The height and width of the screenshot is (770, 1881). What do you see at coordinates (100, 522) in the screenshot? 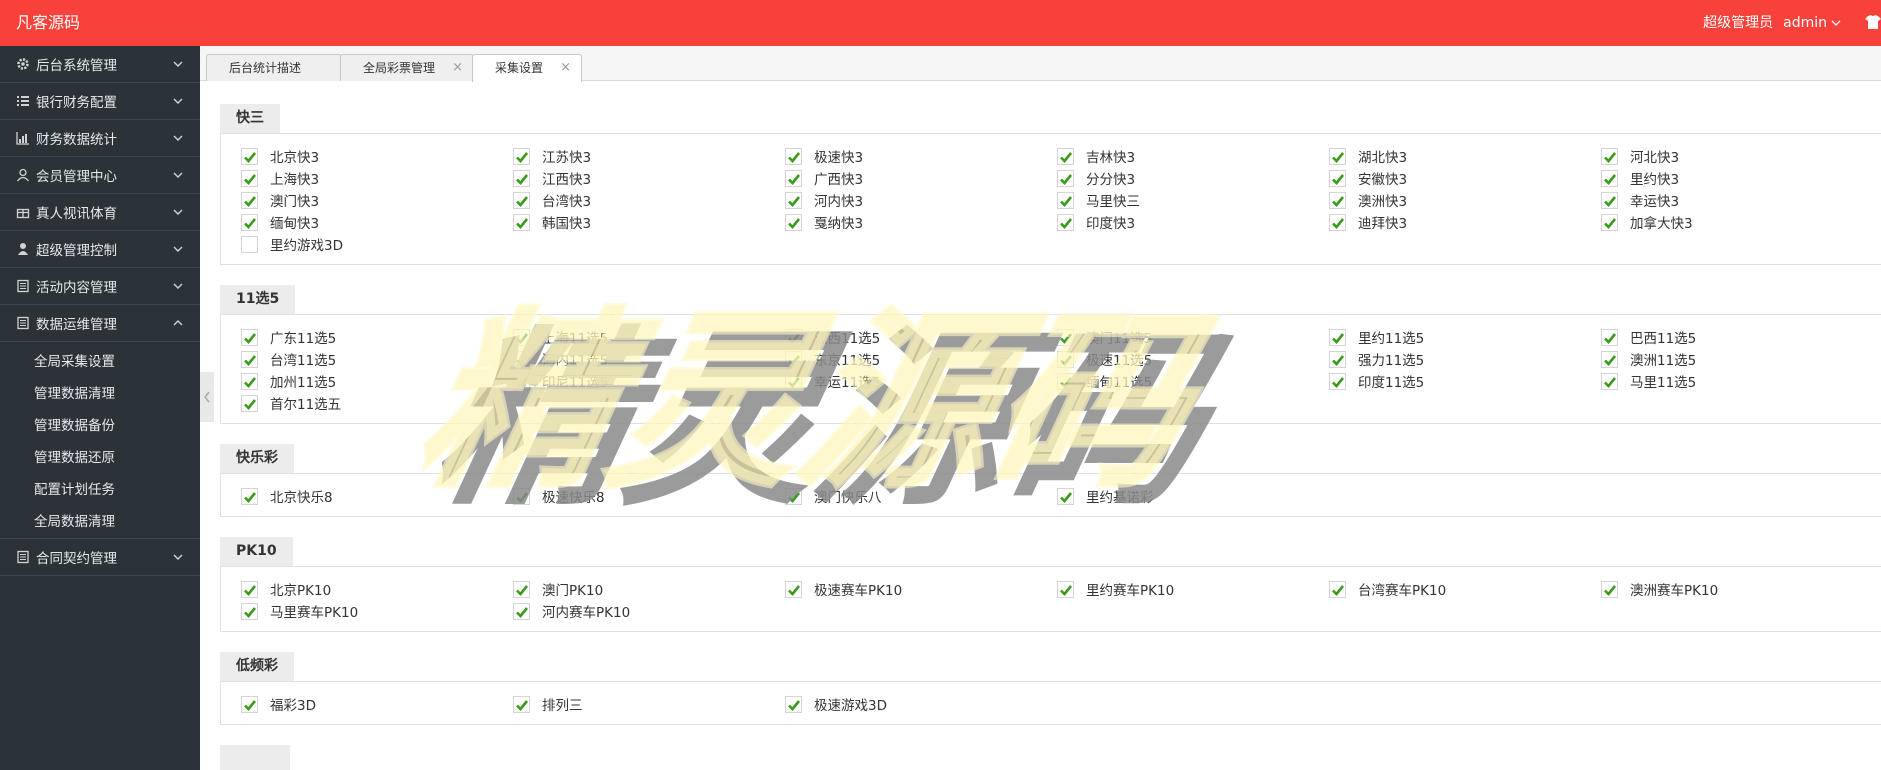
I see `sidebar-subitem: 全局数据清理` at bounding box center [100, 522].